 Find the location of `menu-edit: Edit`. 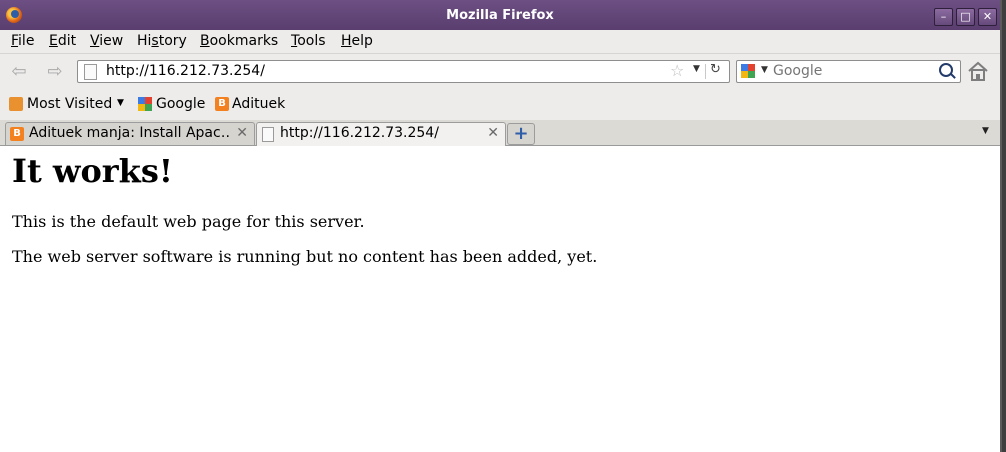

menu-edit: Edit is located at coordinates (62, 41).